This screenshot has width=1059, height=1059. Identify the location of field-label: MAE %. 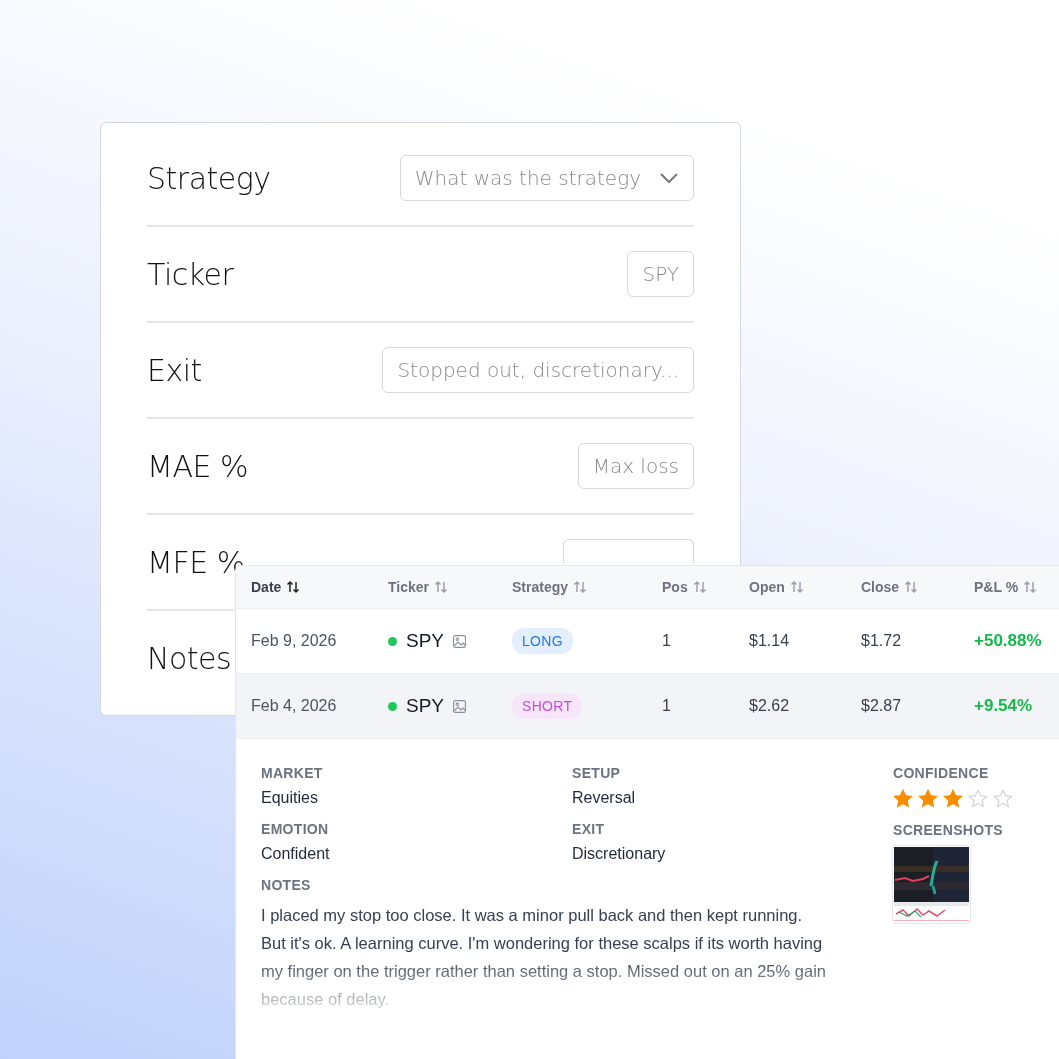
(197, 466).